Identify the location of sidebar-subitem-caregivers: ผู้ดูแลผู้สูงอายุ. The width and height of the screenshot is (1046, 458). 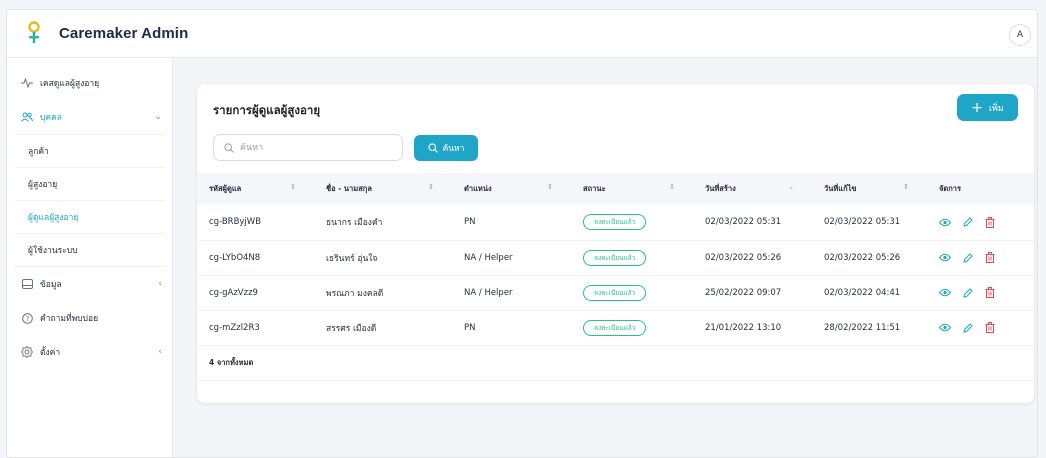
(89, 216).